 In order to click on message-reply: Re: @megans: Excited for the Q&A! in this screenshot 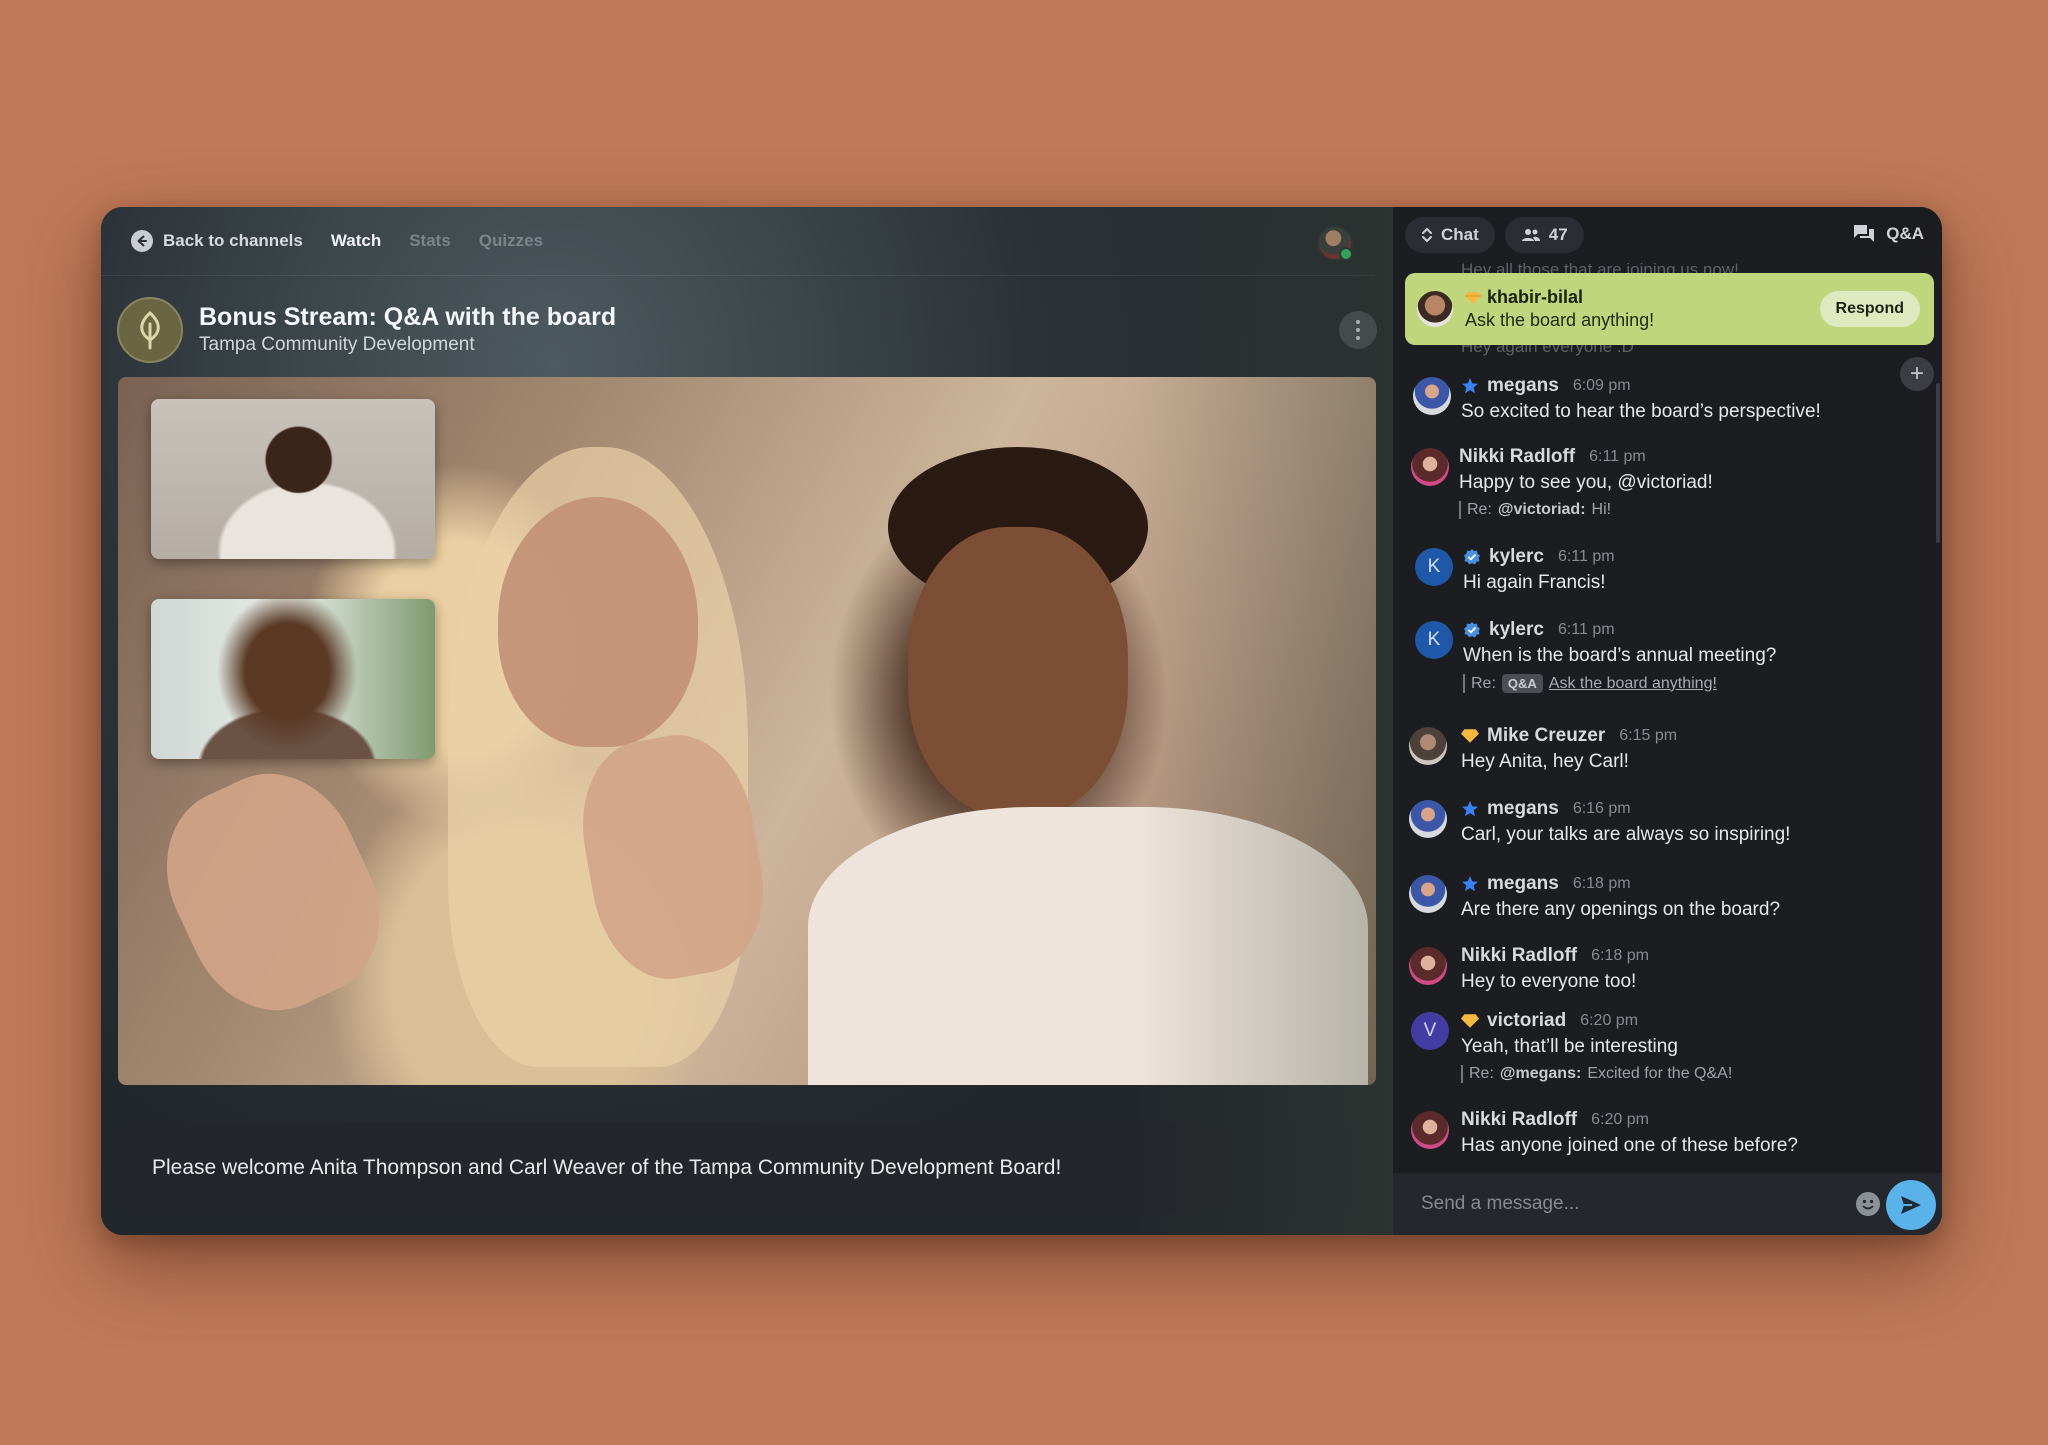, I will do `click(1676, 1074)`.